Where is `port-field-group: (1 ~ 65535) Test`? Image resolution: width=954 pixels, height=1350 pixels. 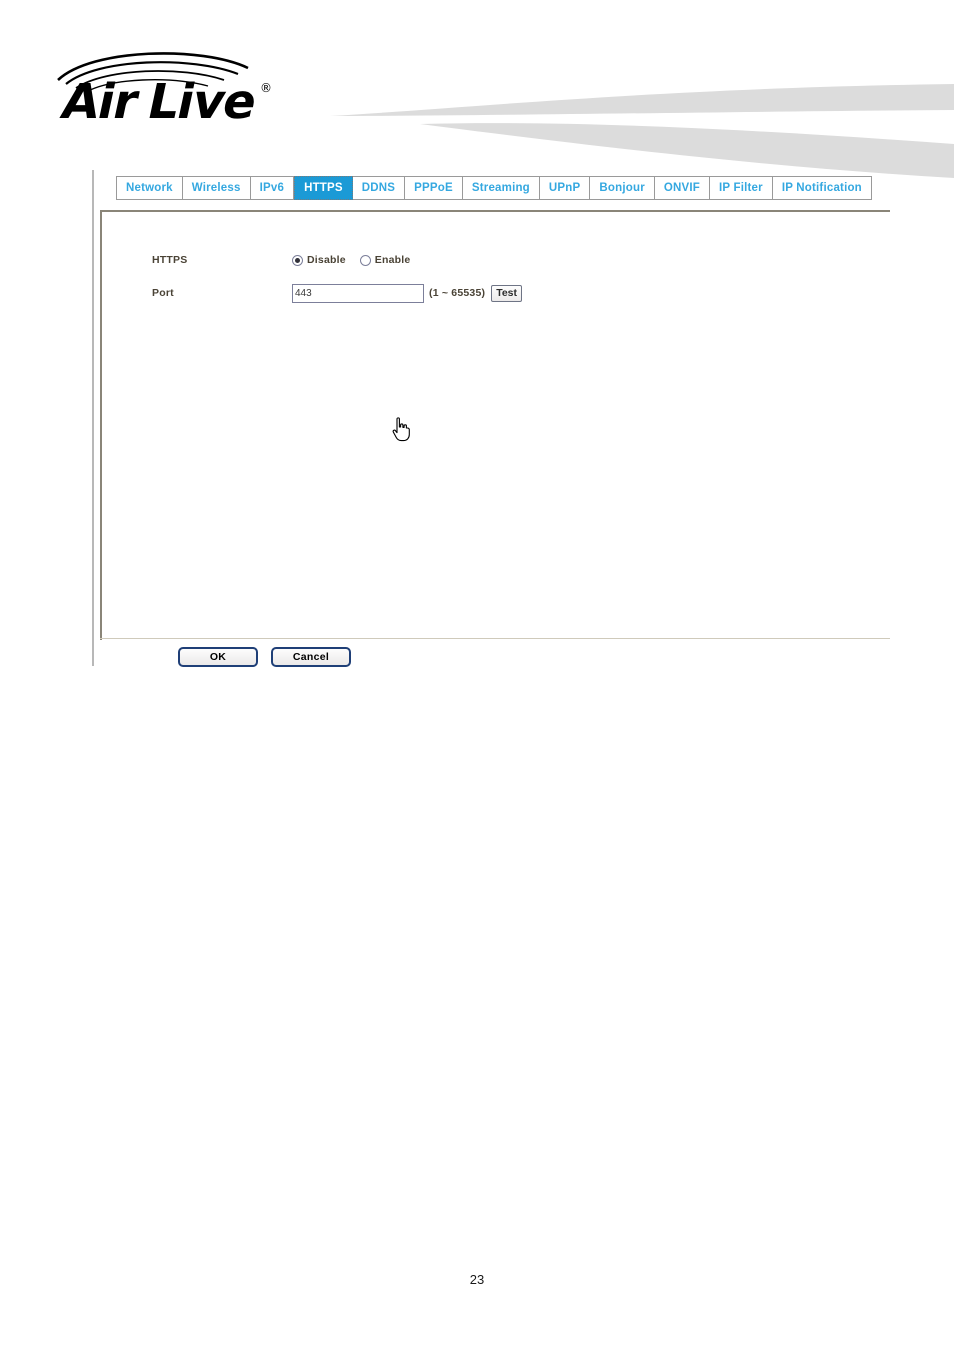
port-field-group: (1 ~ 65535) Test is located at coordinates (407, 293).